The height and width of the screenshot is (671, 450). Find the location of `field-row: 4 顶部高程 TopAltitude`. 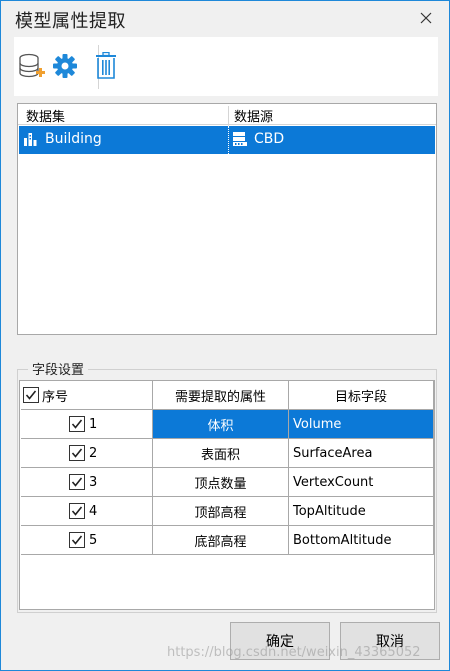

field-row: 4 顶部高程 TopAltitude is located at coordinates (227, 511).